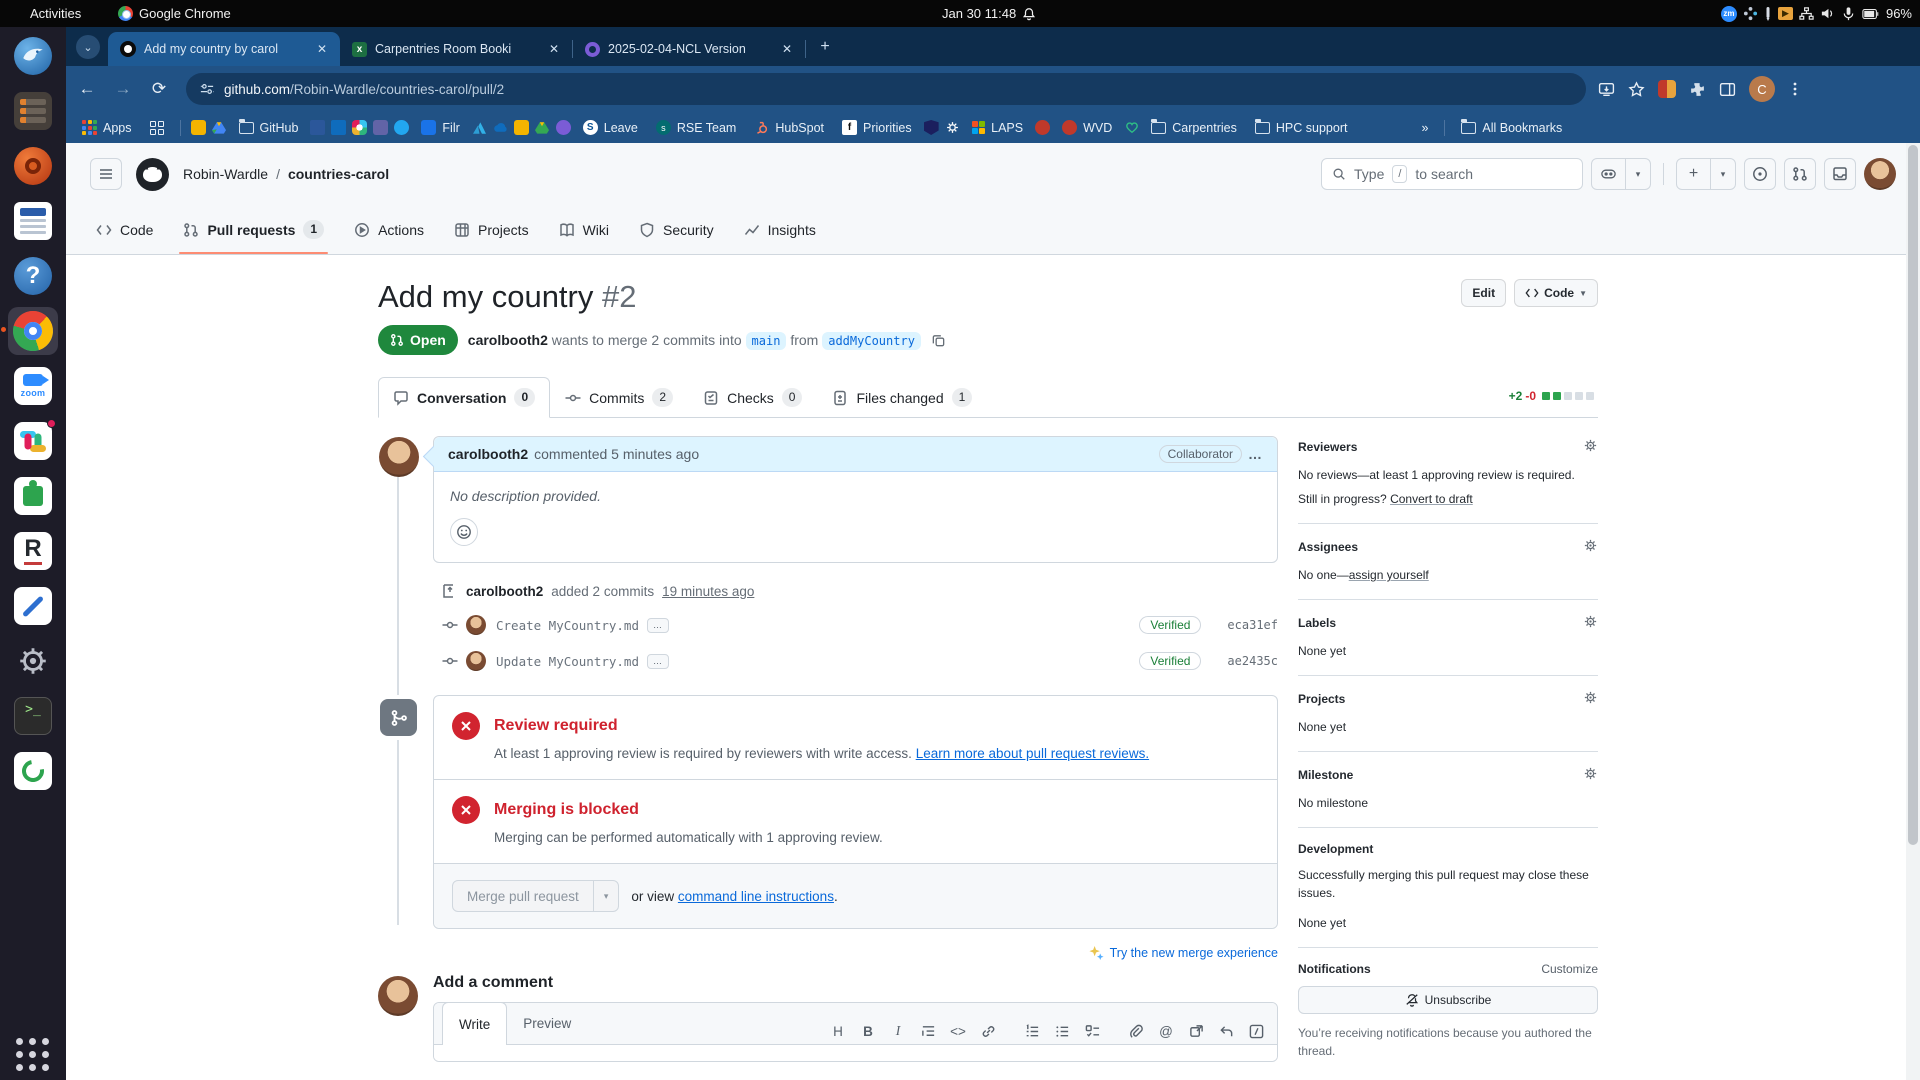 Image resolution: width=1920 pixels, height=1080 pixels. I want to click on system-tray: zm ▶ 96%, so click(1816, 13).